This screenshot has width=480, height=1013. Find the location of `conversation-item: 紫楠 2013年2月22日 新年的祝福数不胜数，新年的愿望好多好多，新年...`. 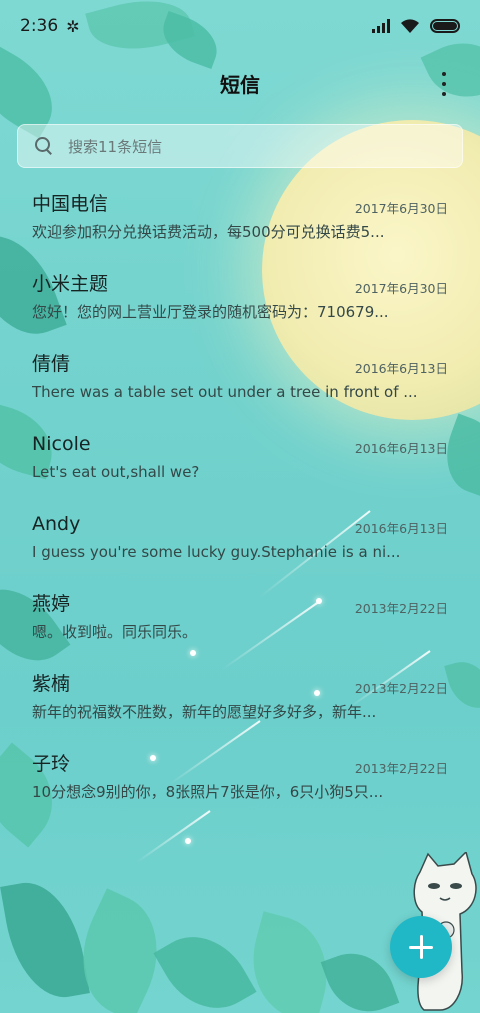

conversation-item: 紫楠 2013年2月22日 新年的祝福数不胜数，新年的愿望好多好多，新年... is located at coordinates (240, 698).